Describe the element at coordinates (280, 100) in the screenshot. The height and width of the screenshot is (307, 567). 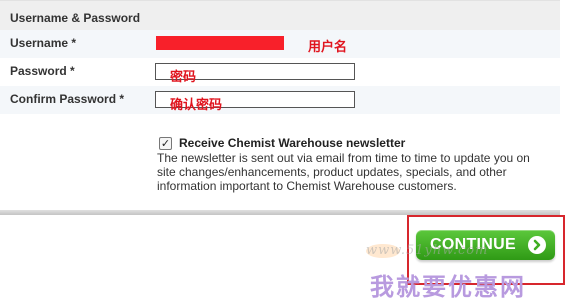
I see `confirm-password-row: Confirm Password *` at that location.